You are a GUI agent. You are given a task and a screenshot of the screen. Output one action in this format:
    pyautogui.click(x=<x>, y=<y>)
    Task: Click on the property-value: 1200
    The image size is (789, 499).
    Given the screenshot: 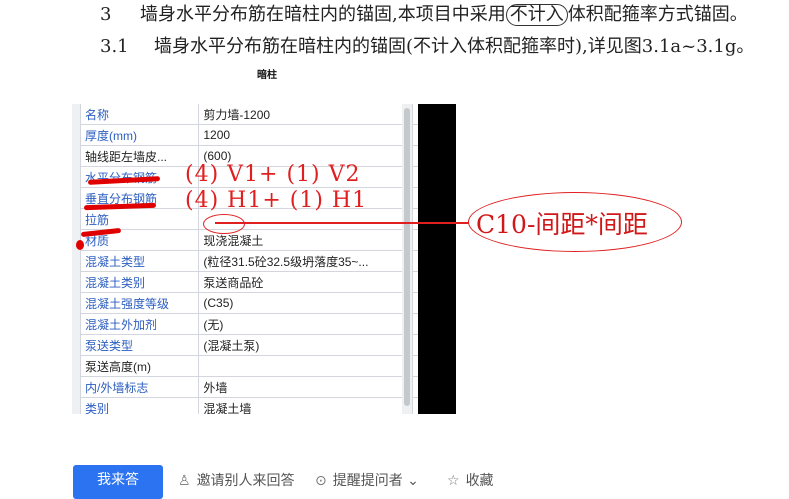 What is the action you would take?
    pyautogui.click(x=306, y=135)
    